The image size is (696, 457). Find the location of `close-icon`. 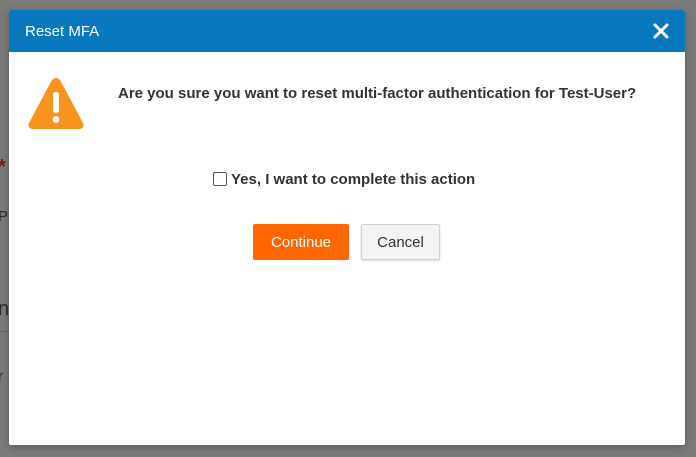

close-icon is located at coordinates (661, 31).